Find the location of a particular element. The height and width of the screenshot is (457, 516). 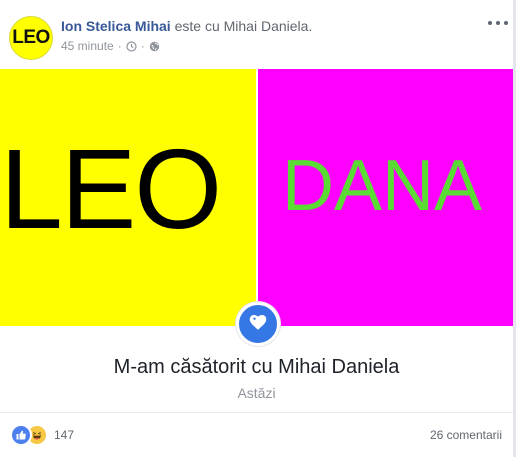

reaction-count: 147 is located at coordinates (64, 435).